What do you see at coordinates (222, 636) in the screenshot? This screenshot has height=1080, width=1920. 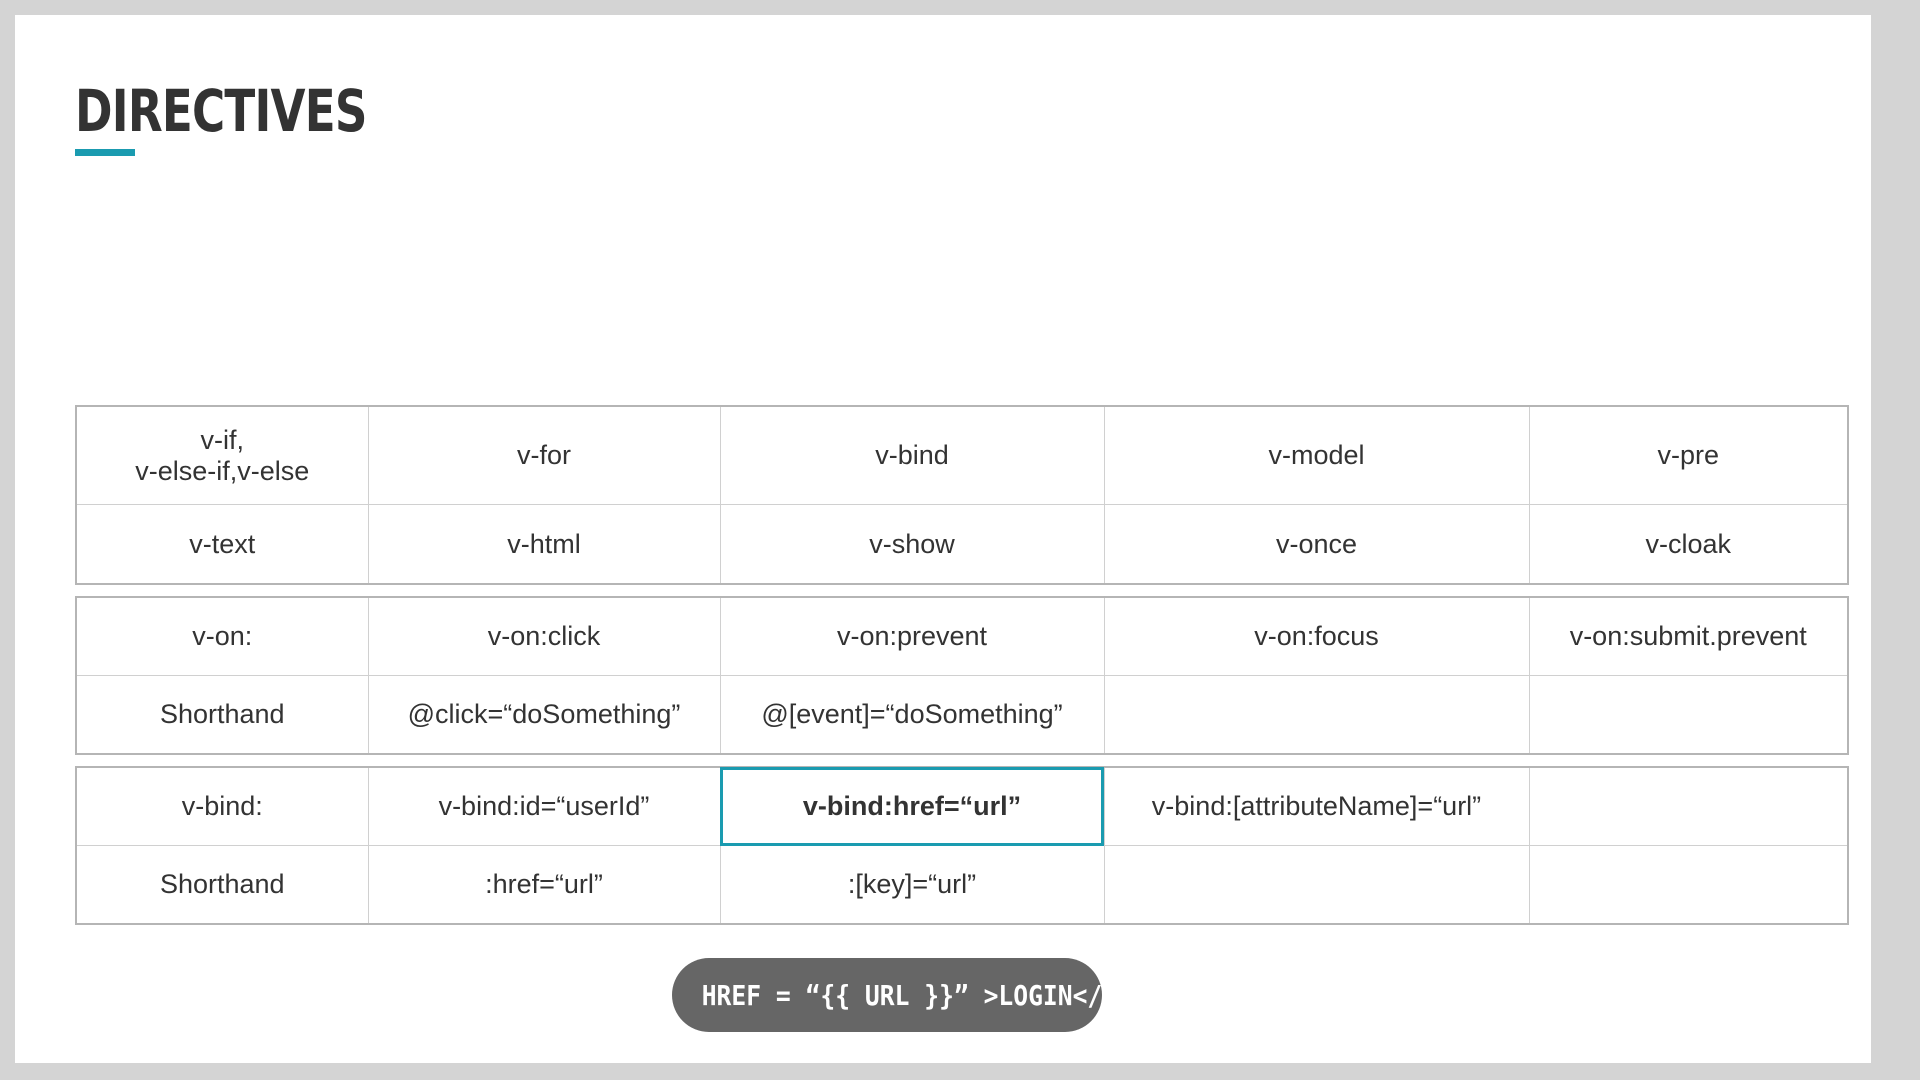 I see `table-cell: v-on:` at bounding box center [222, 636].